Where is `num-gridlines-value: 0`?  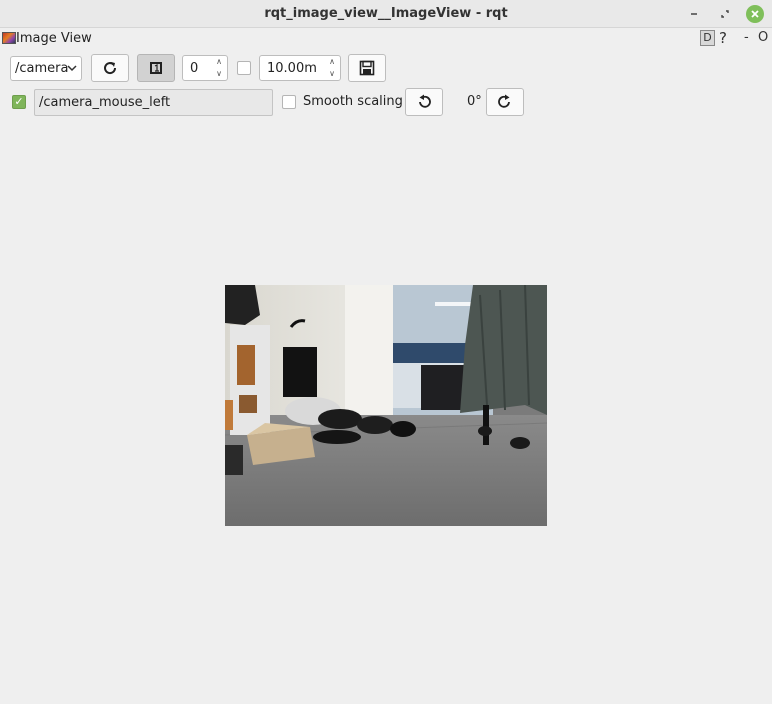 num-gridlines-value: 0 is located at coordinates (194, 68).